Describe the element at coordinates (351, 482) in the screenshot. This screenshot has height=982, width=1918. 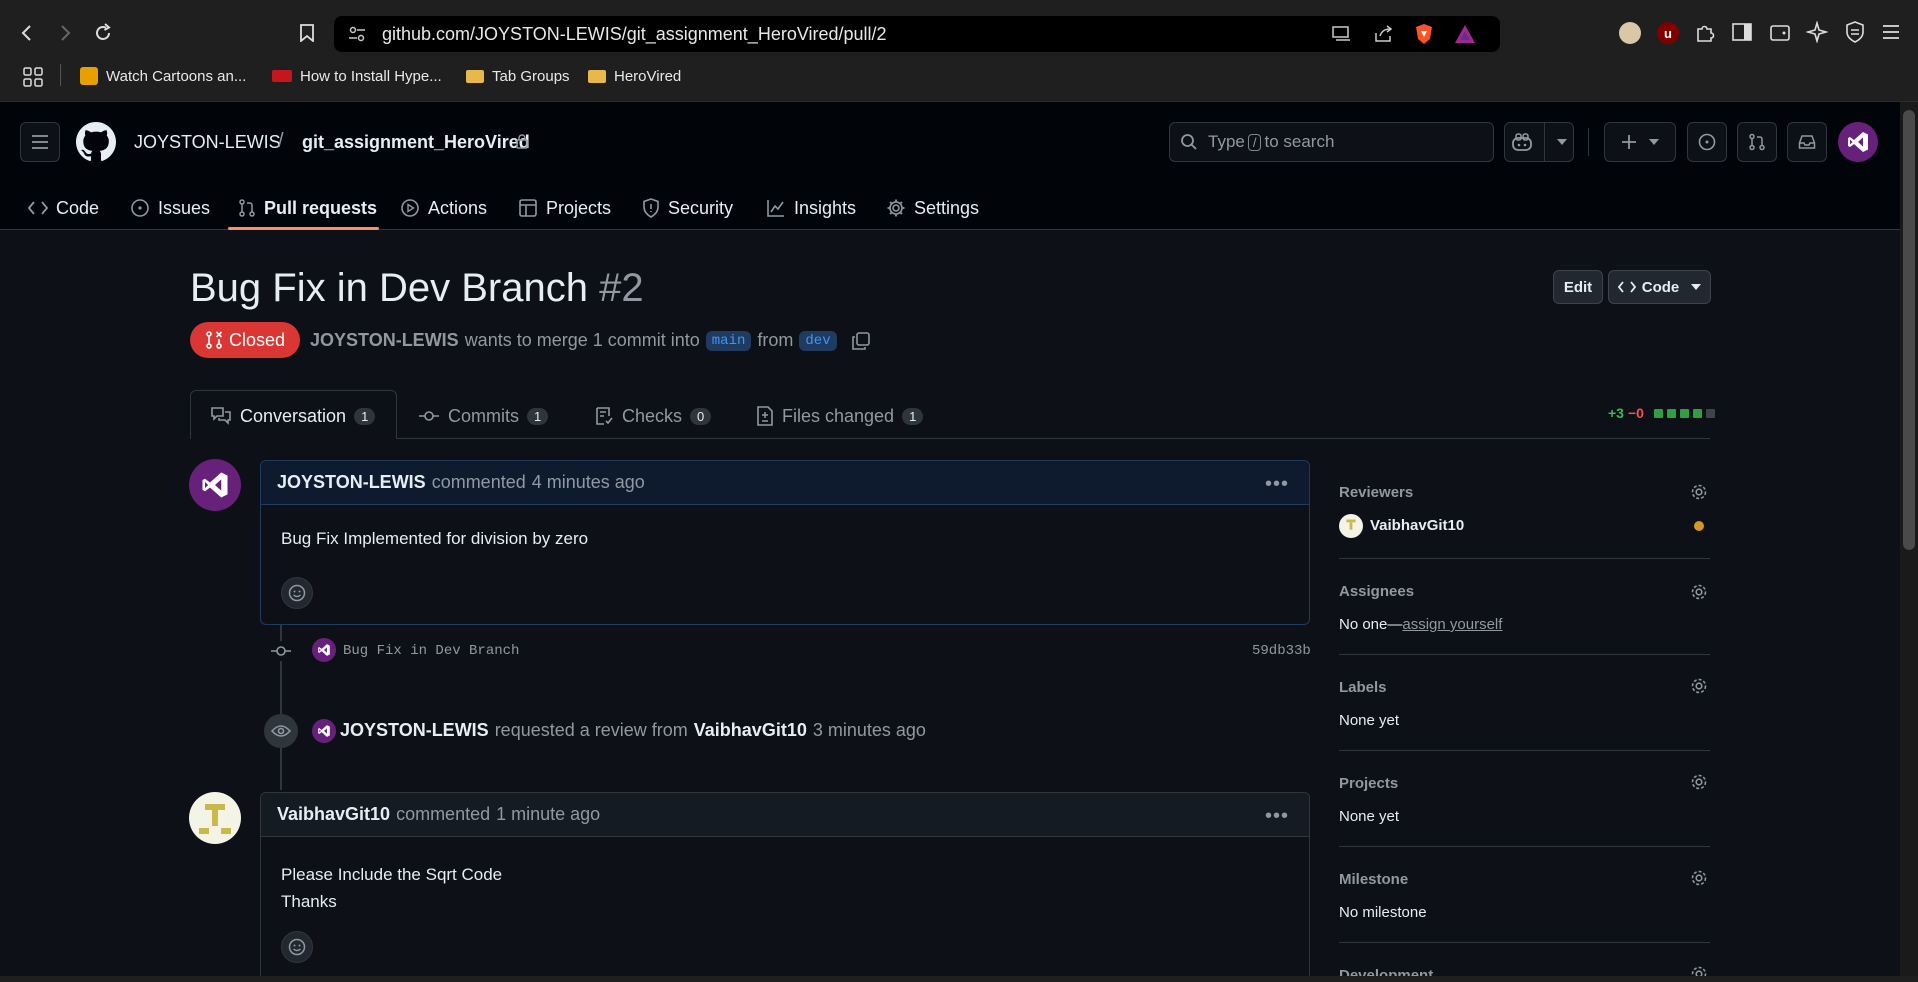
I see `comment-author: JOYSTON-LEWIS` at that location.